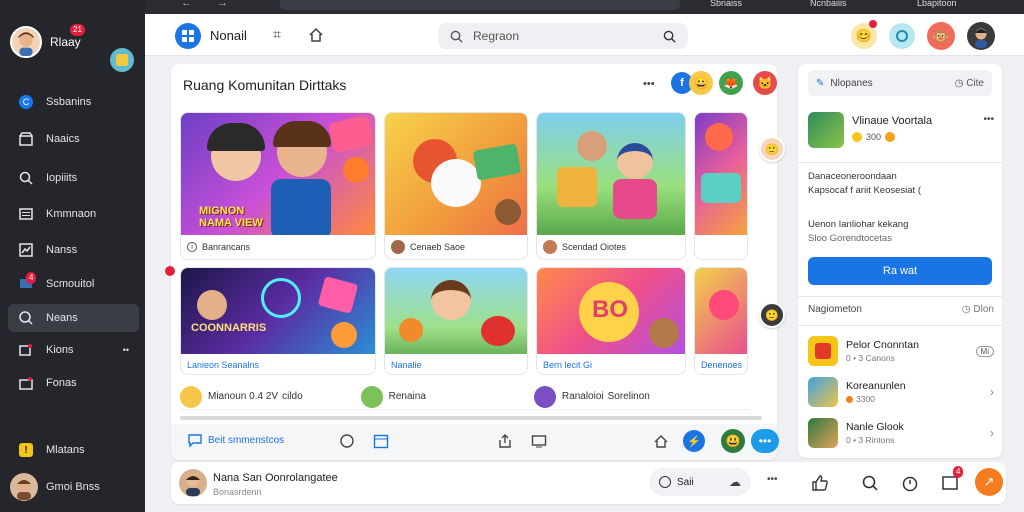 The width and height of the screenshot is (1024, 512). What do you see at coordinates (73, 178) in the screenshot?
I see `sidebar-item-iopiiits: Iopiiits` at bounding box center [73, 178].